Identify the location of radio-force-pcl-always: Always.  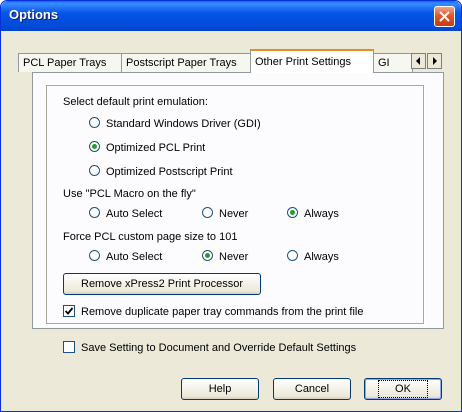
(313, 257).